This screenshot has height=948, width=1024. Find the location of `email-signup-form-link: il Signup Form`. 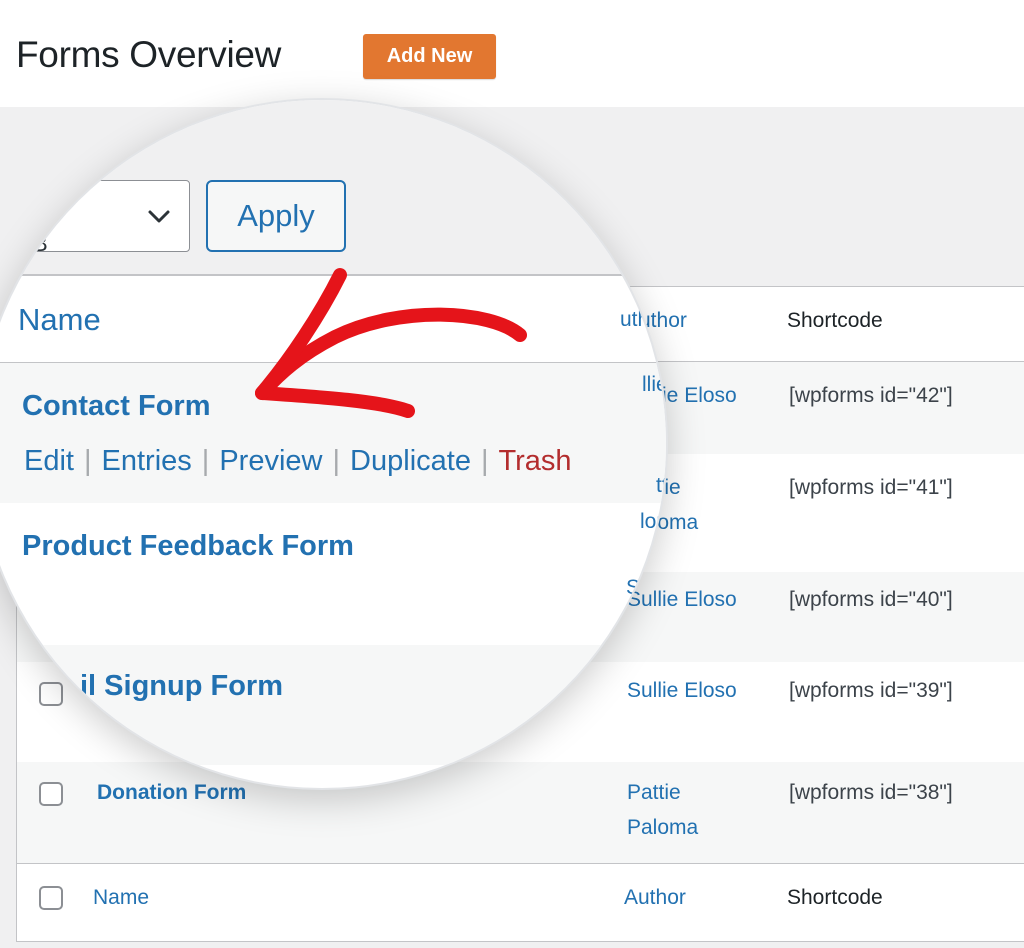

email-signup-form-link: il Signup Form is located at coordinates (181, 686).